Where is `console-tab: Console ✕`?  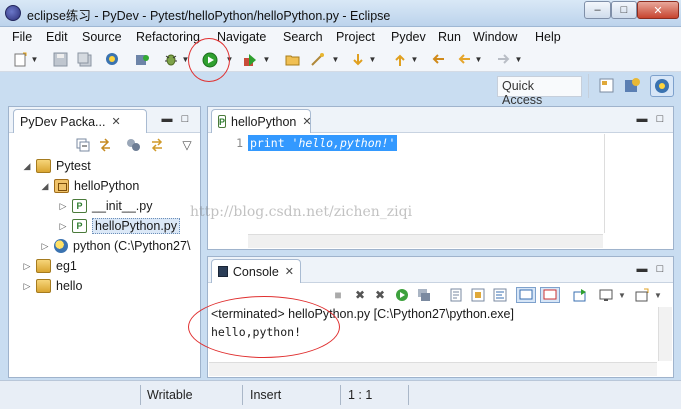
console-tab: Console ✕ is located at coordinates (256, 271).